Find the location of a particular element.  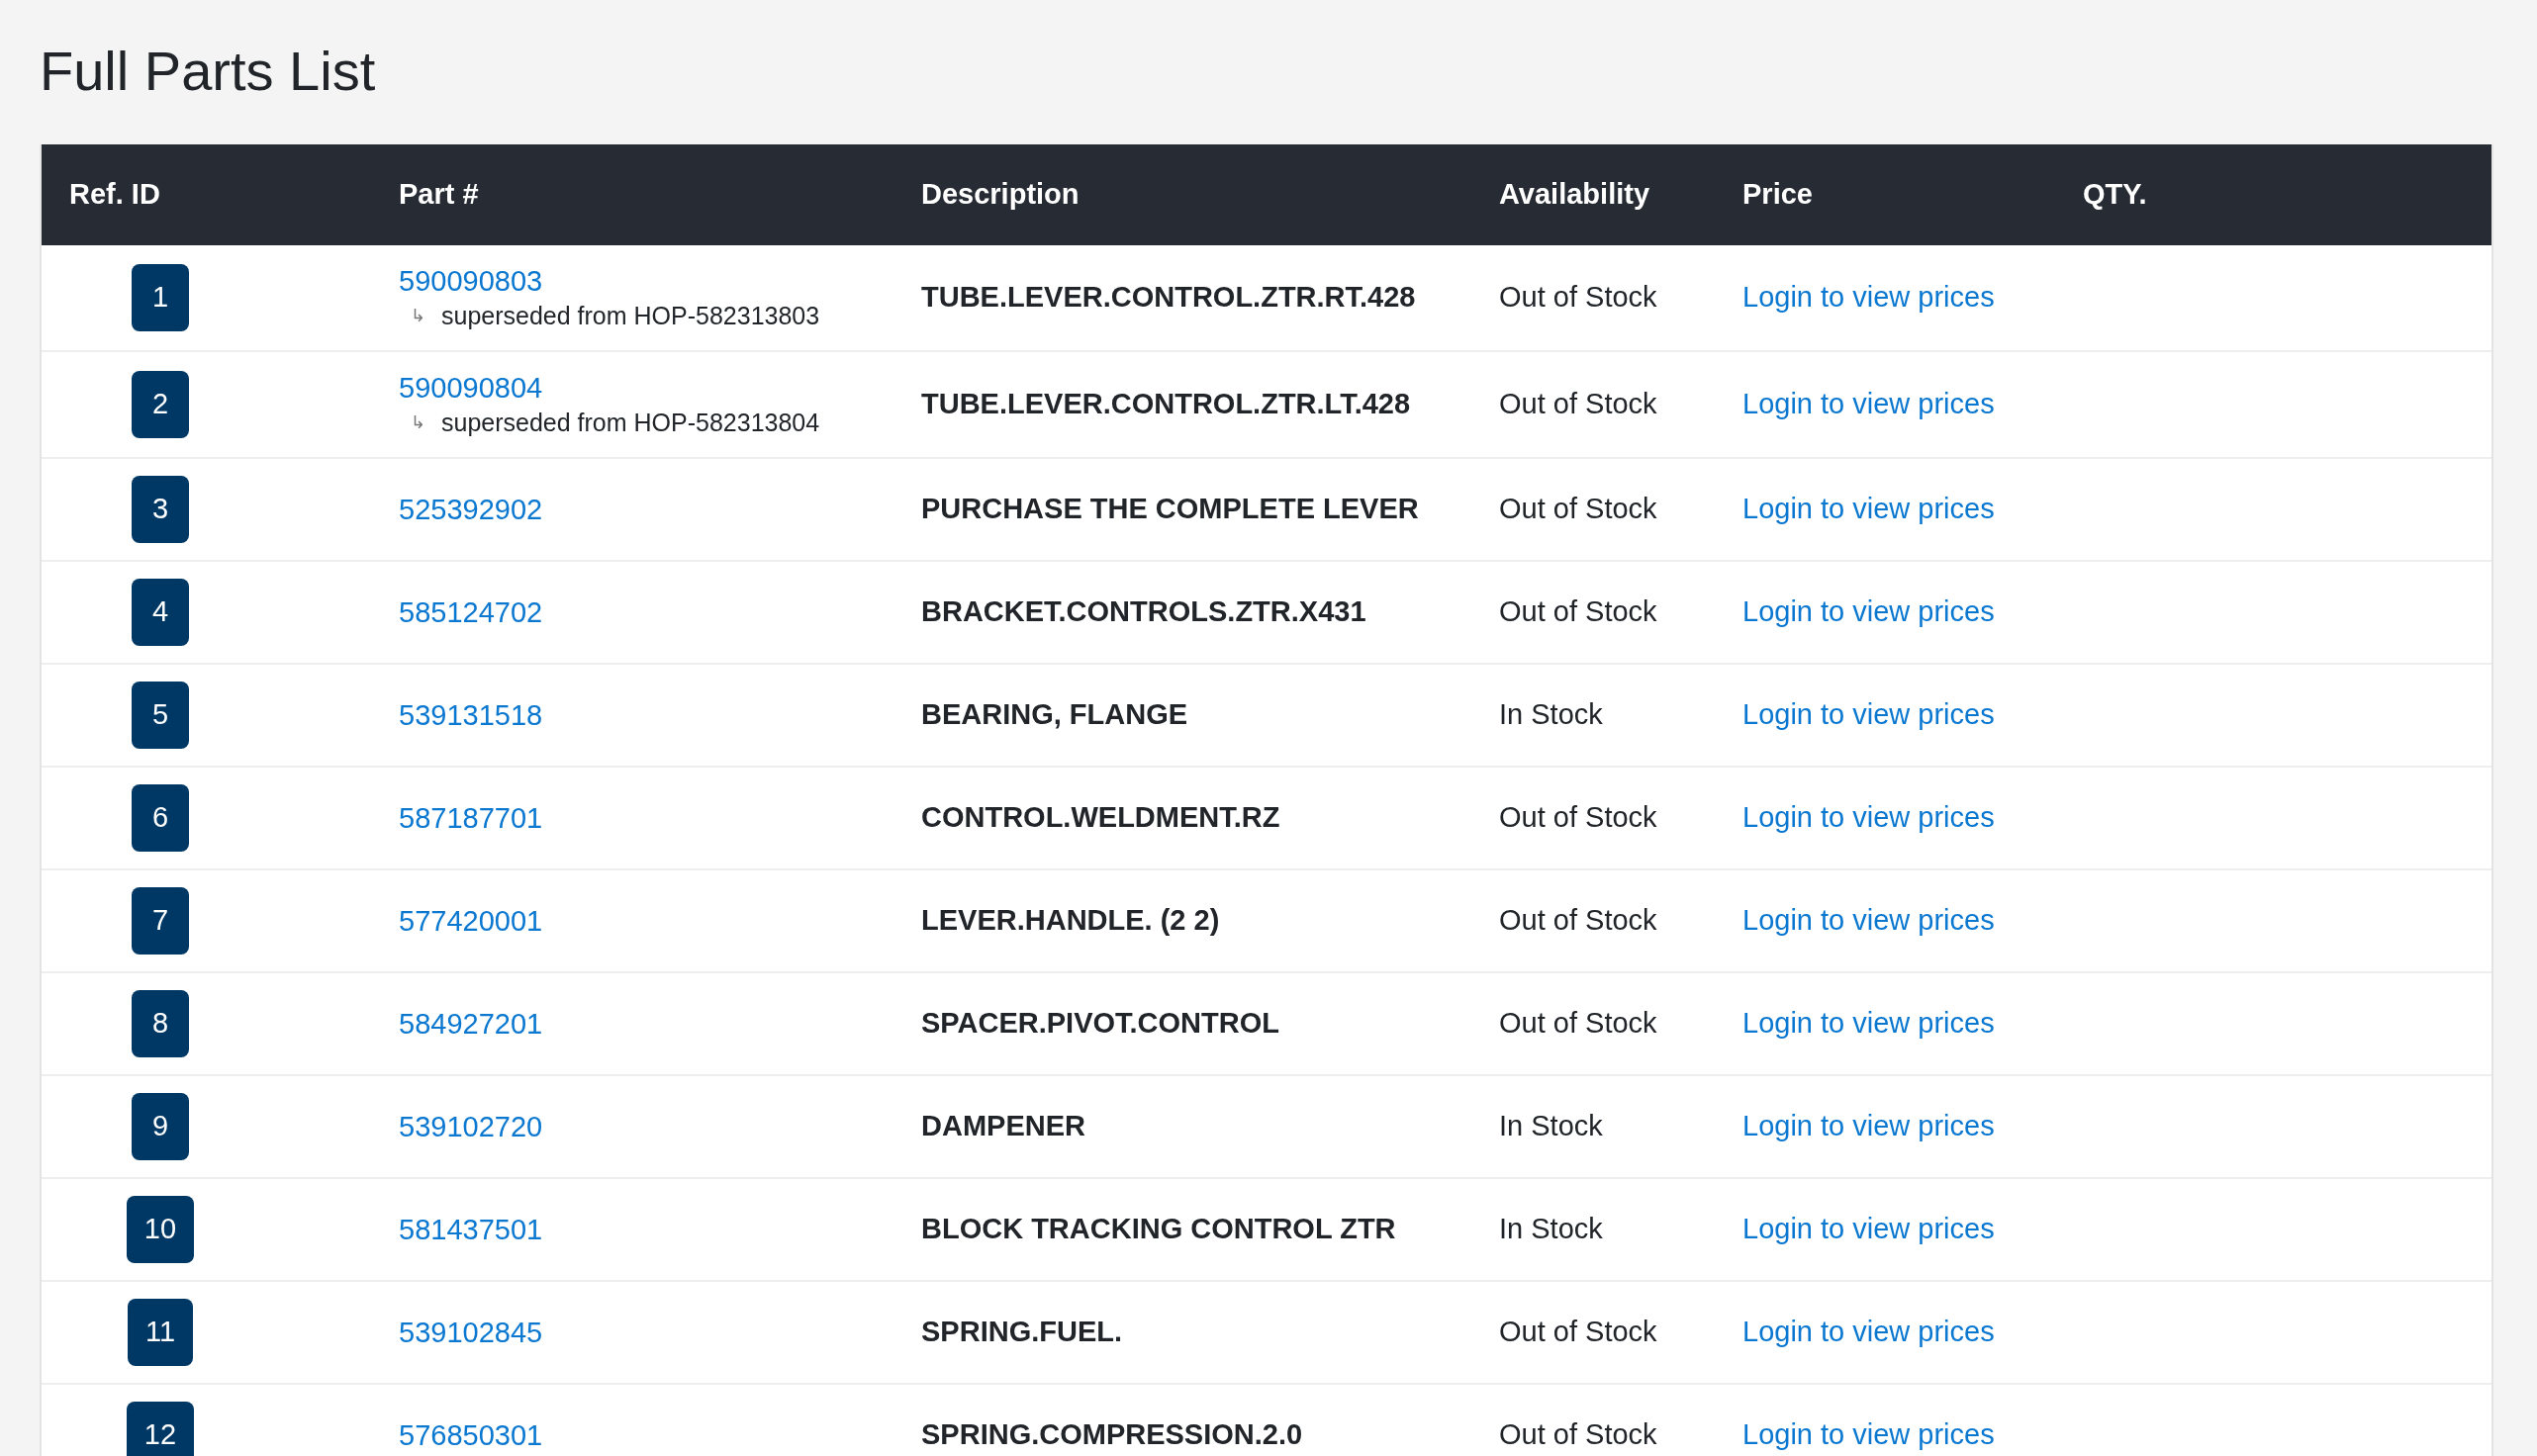

ref-id-badge: 11 is located at coordinates (160, 1332).